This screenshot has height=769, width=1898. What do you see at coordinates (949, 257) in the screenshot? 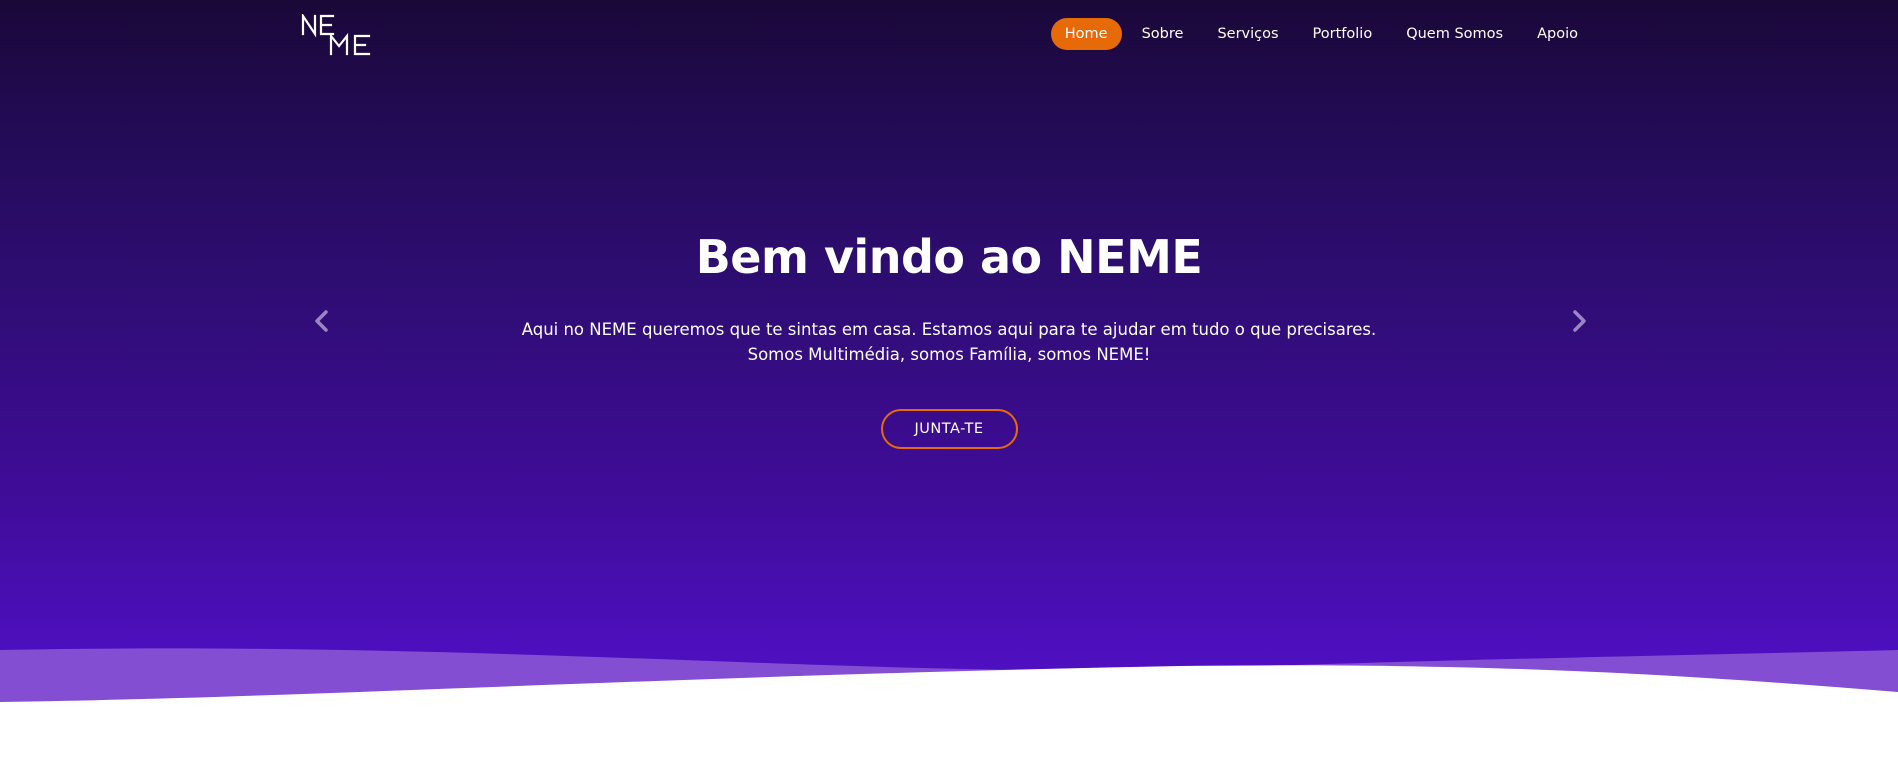
I see `hero-title: Bem vindo ao NEME` at bounding box center [949, 257].